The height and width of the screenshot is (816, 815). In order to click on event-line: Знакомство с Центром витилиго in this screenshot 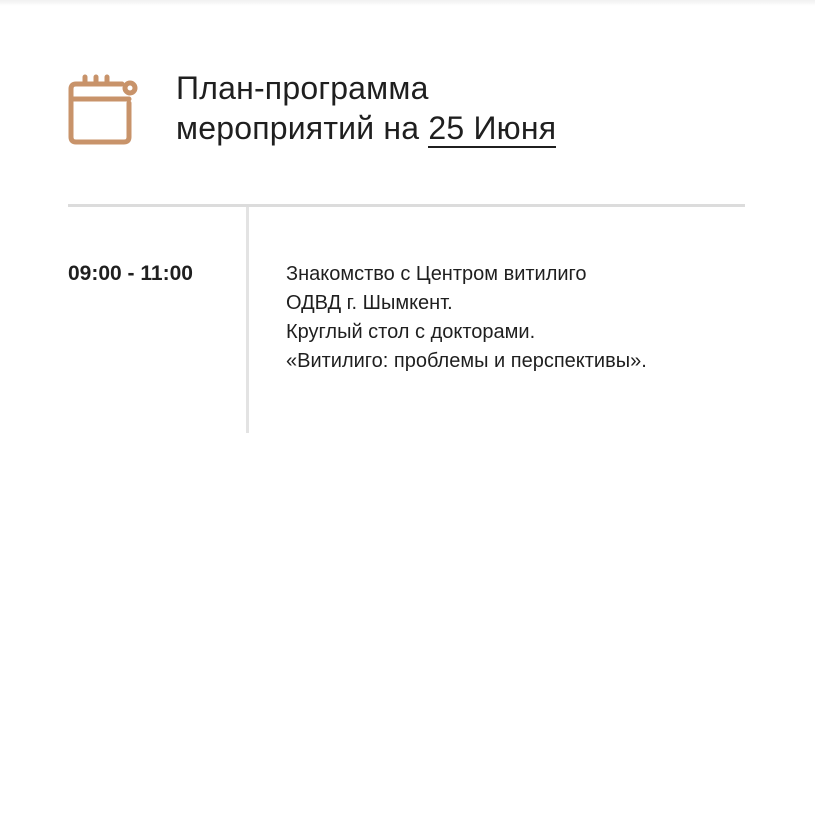, I will do `click(436, 274)`.